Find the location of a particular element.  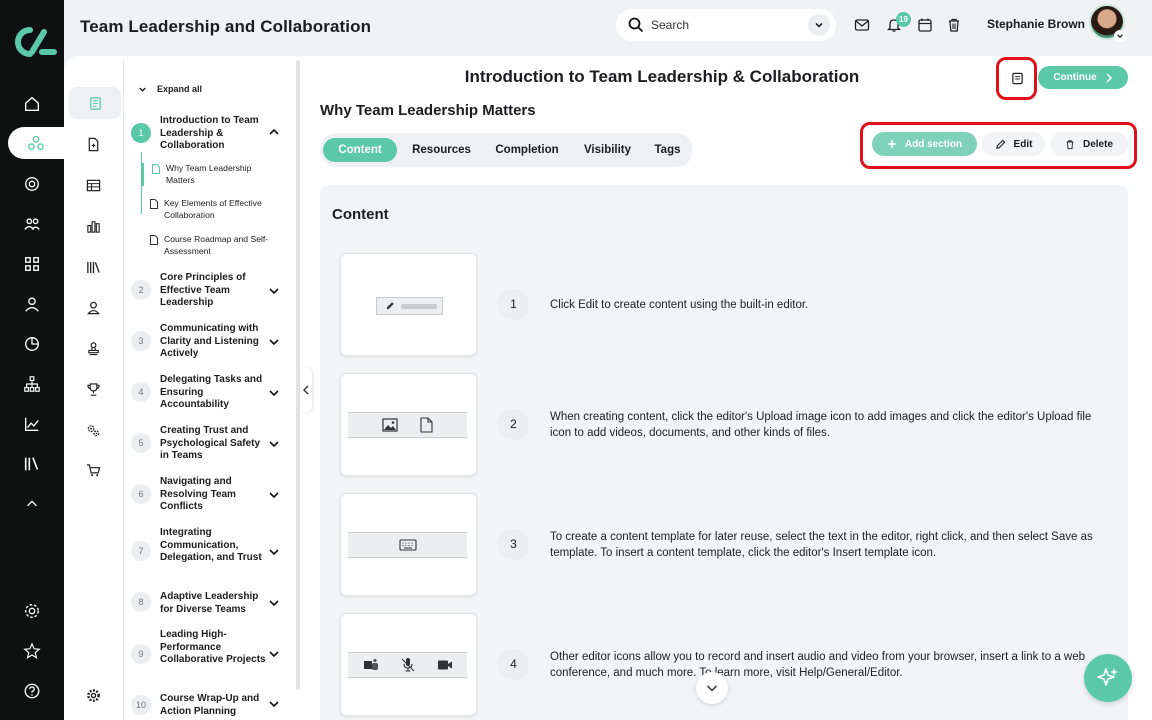

search-input: Search is located at coordinates (670, 25).